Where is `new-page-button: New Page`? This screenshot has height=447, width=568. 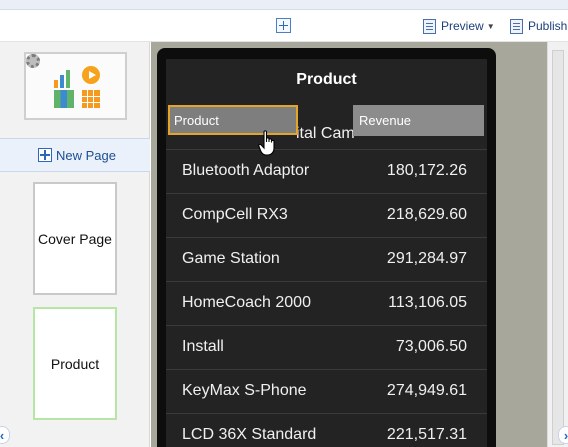 new-page-button: New Page is located at coordinates (75, 155).